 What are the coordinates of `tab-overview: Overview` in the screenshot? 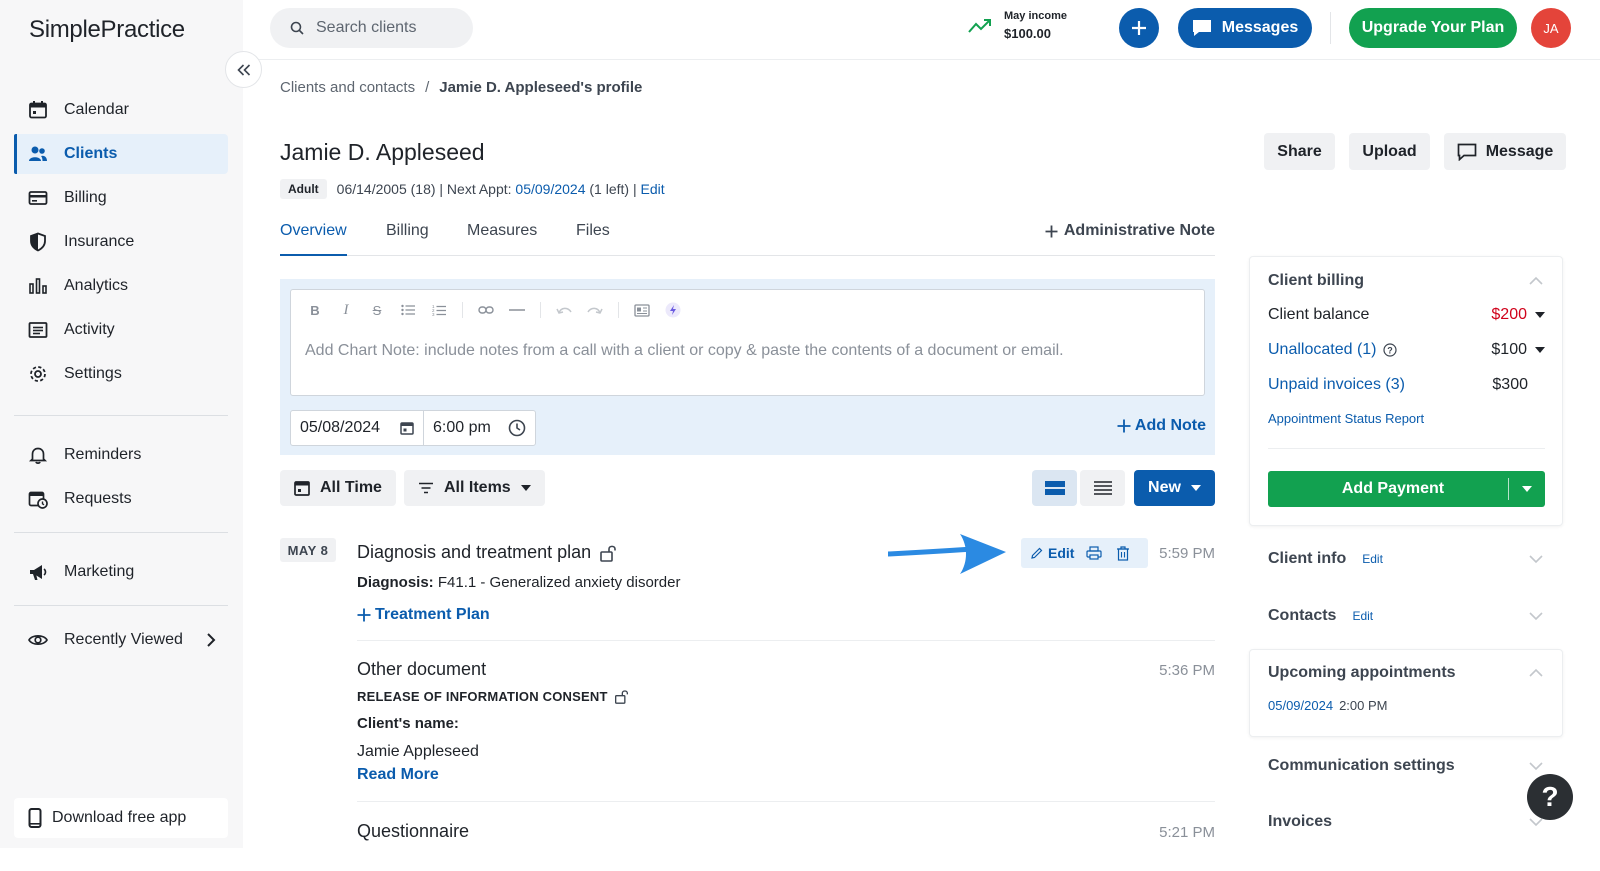 It's located at (313, 239).